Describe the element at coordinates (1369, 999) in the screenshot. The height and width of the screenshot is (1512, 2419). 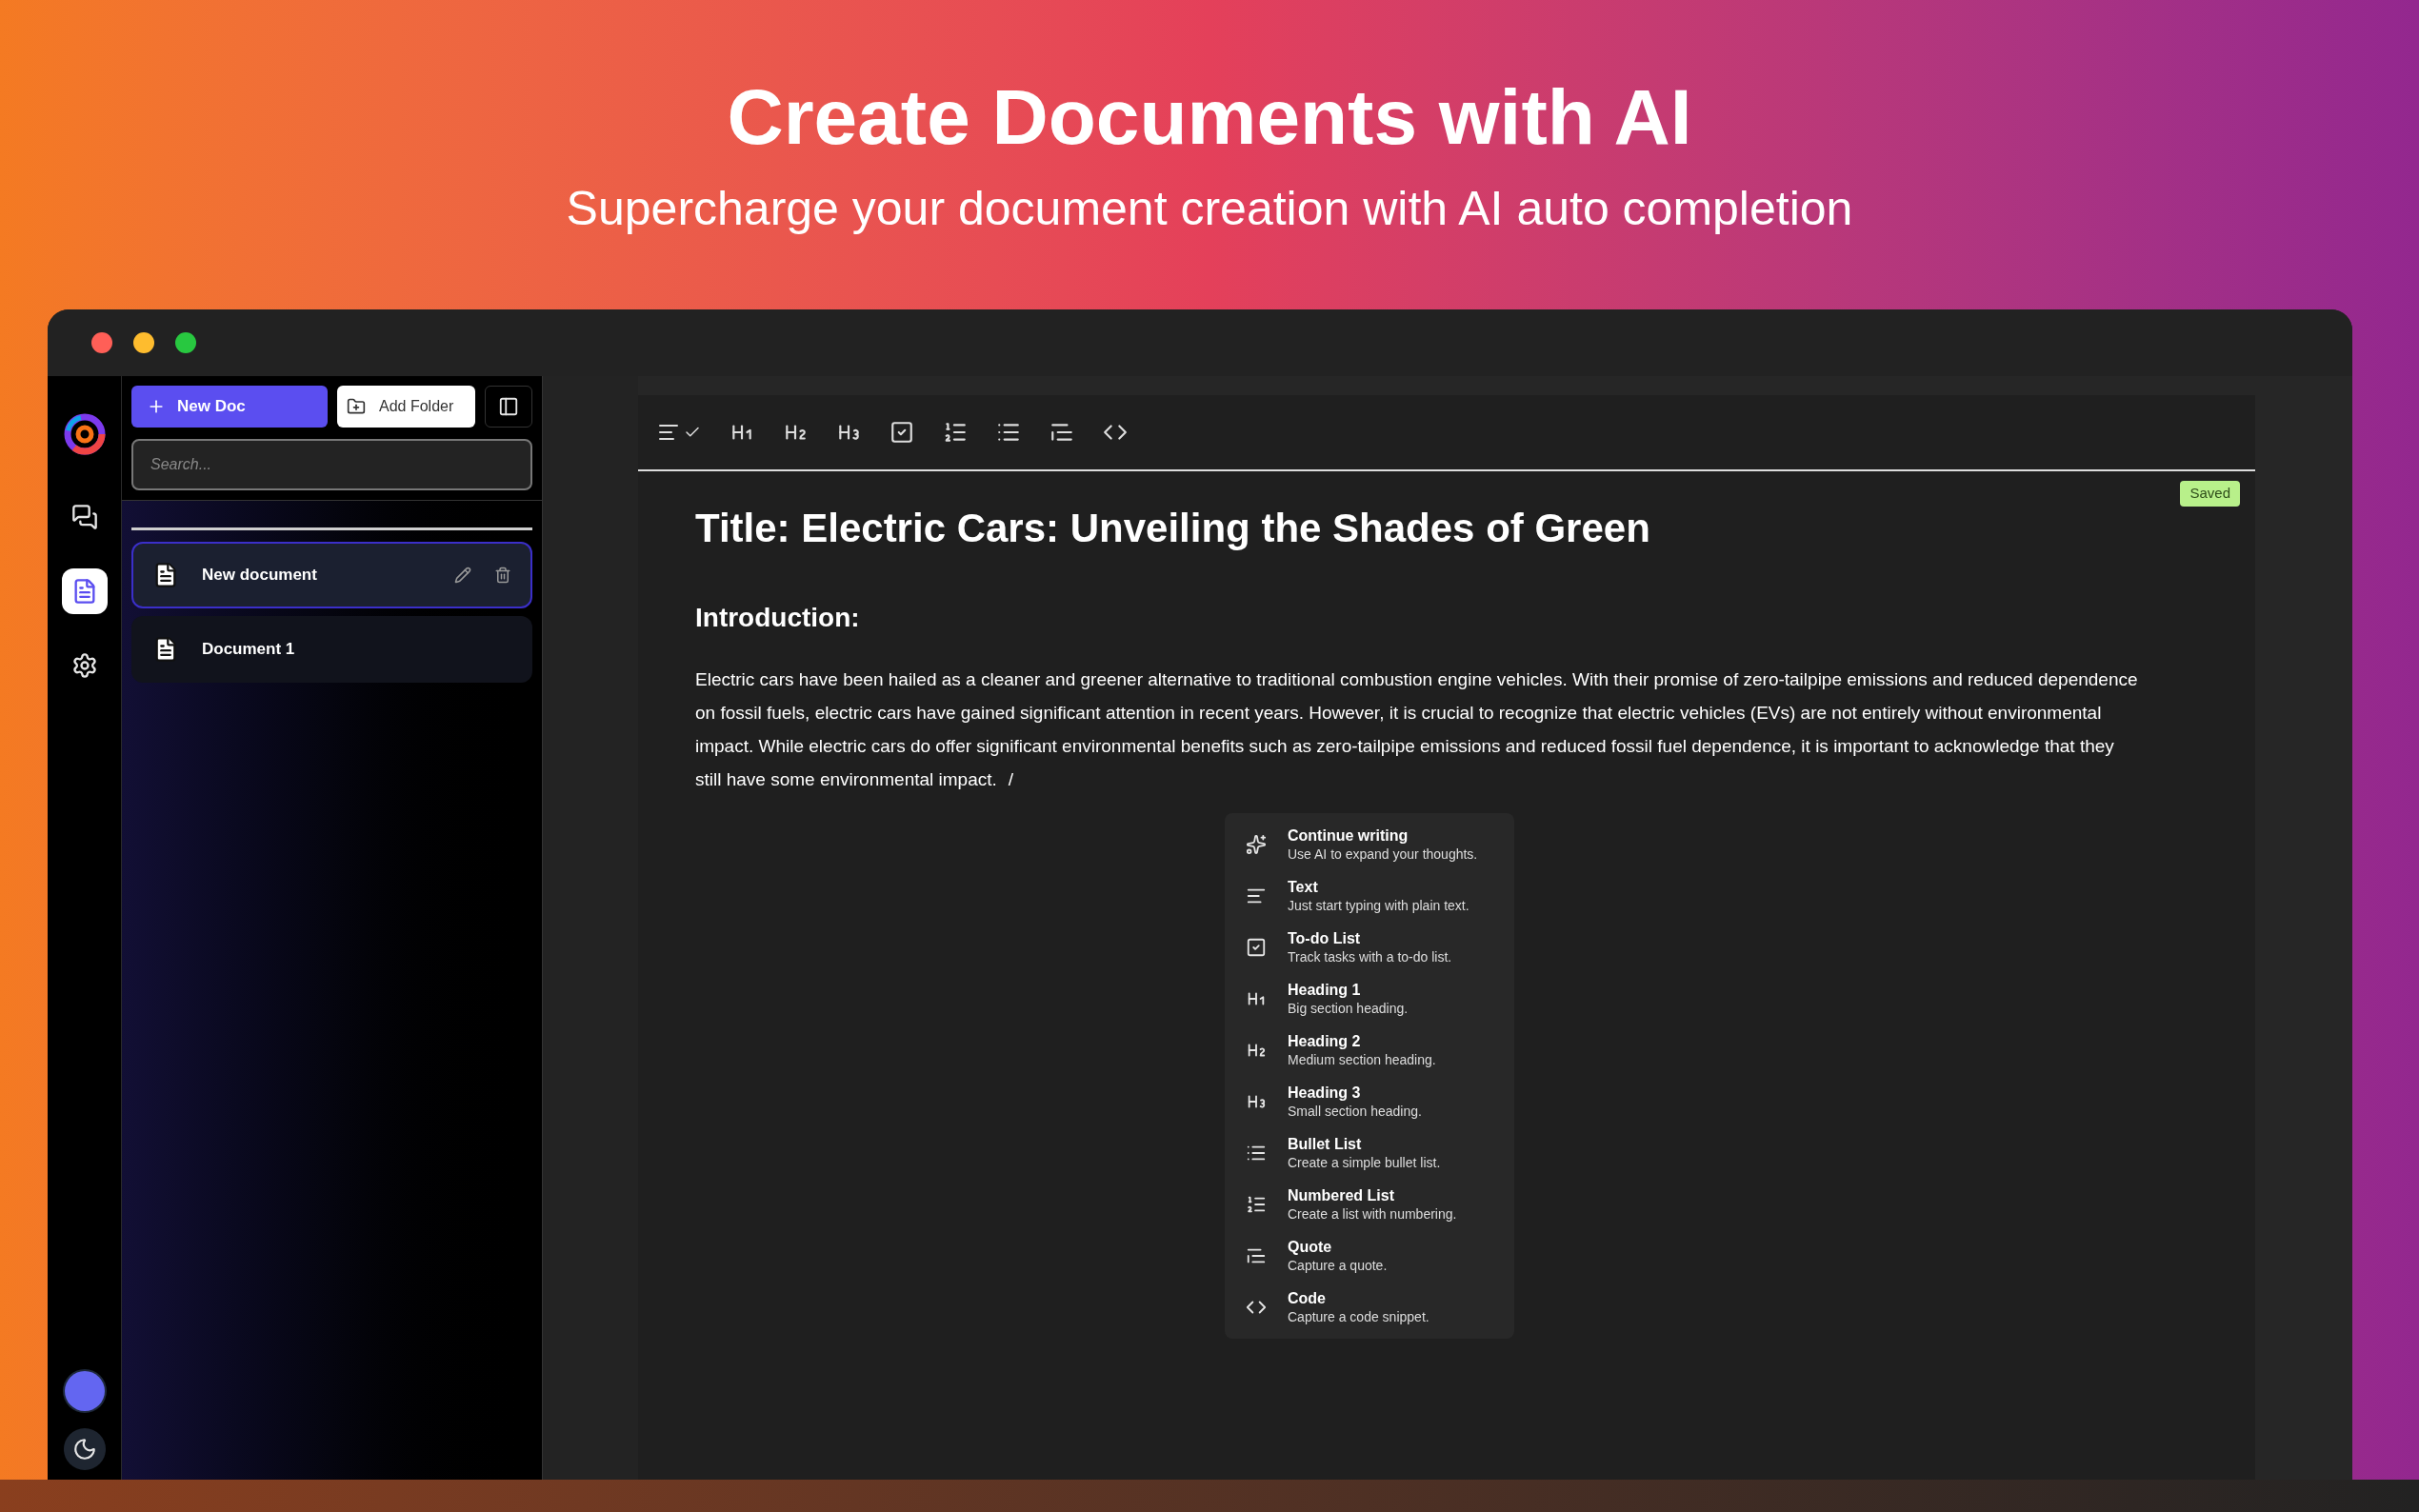
I see `command-menu-item: Heading 1 Big section heading.` at that location.